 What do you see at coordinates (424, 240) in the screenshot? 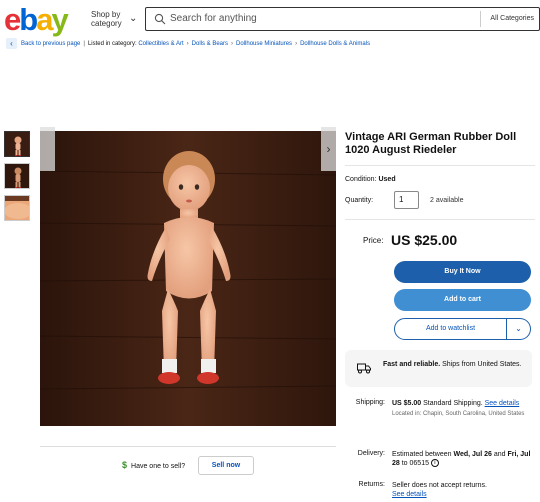
I see `price-value: US $25.00` at bounding box center [424, 240].